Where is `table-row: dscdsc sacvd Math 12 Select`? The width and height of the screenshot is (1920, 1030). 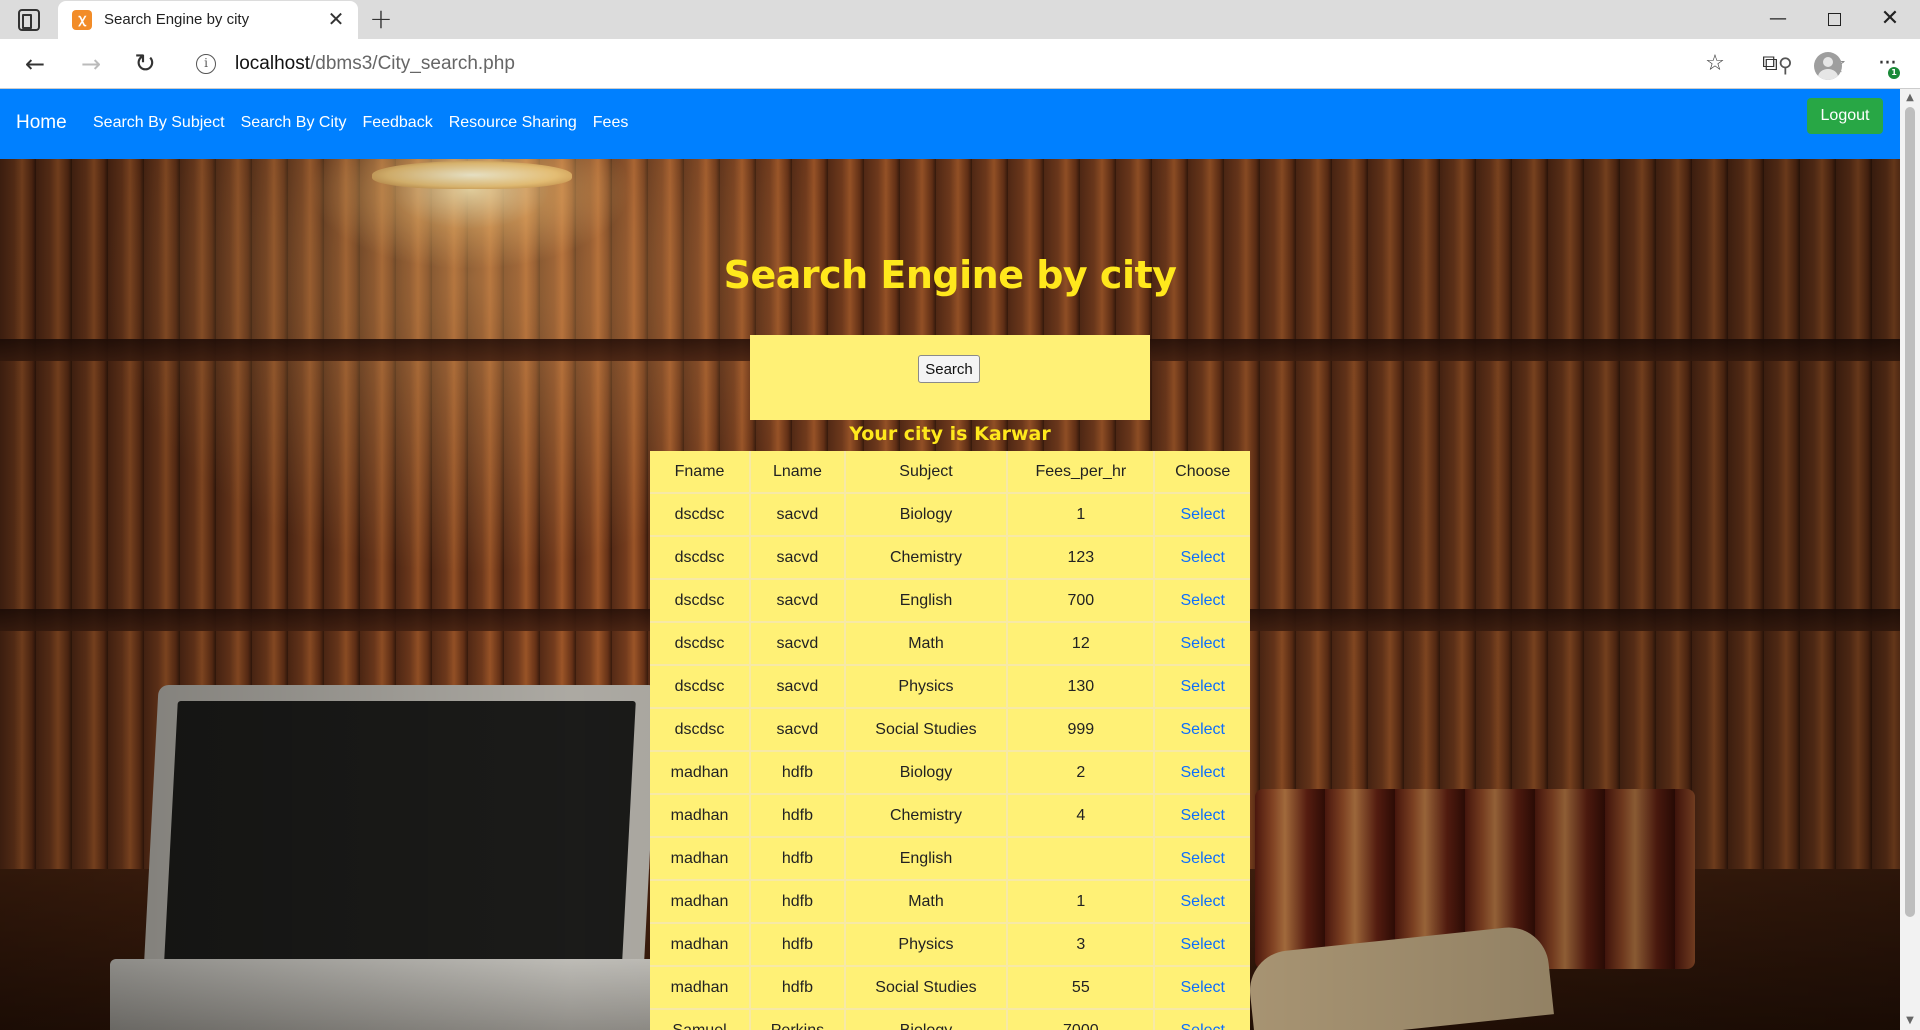
table-row: dscdsc sacvd Math 12 Select is located at coordinates (950, 644).